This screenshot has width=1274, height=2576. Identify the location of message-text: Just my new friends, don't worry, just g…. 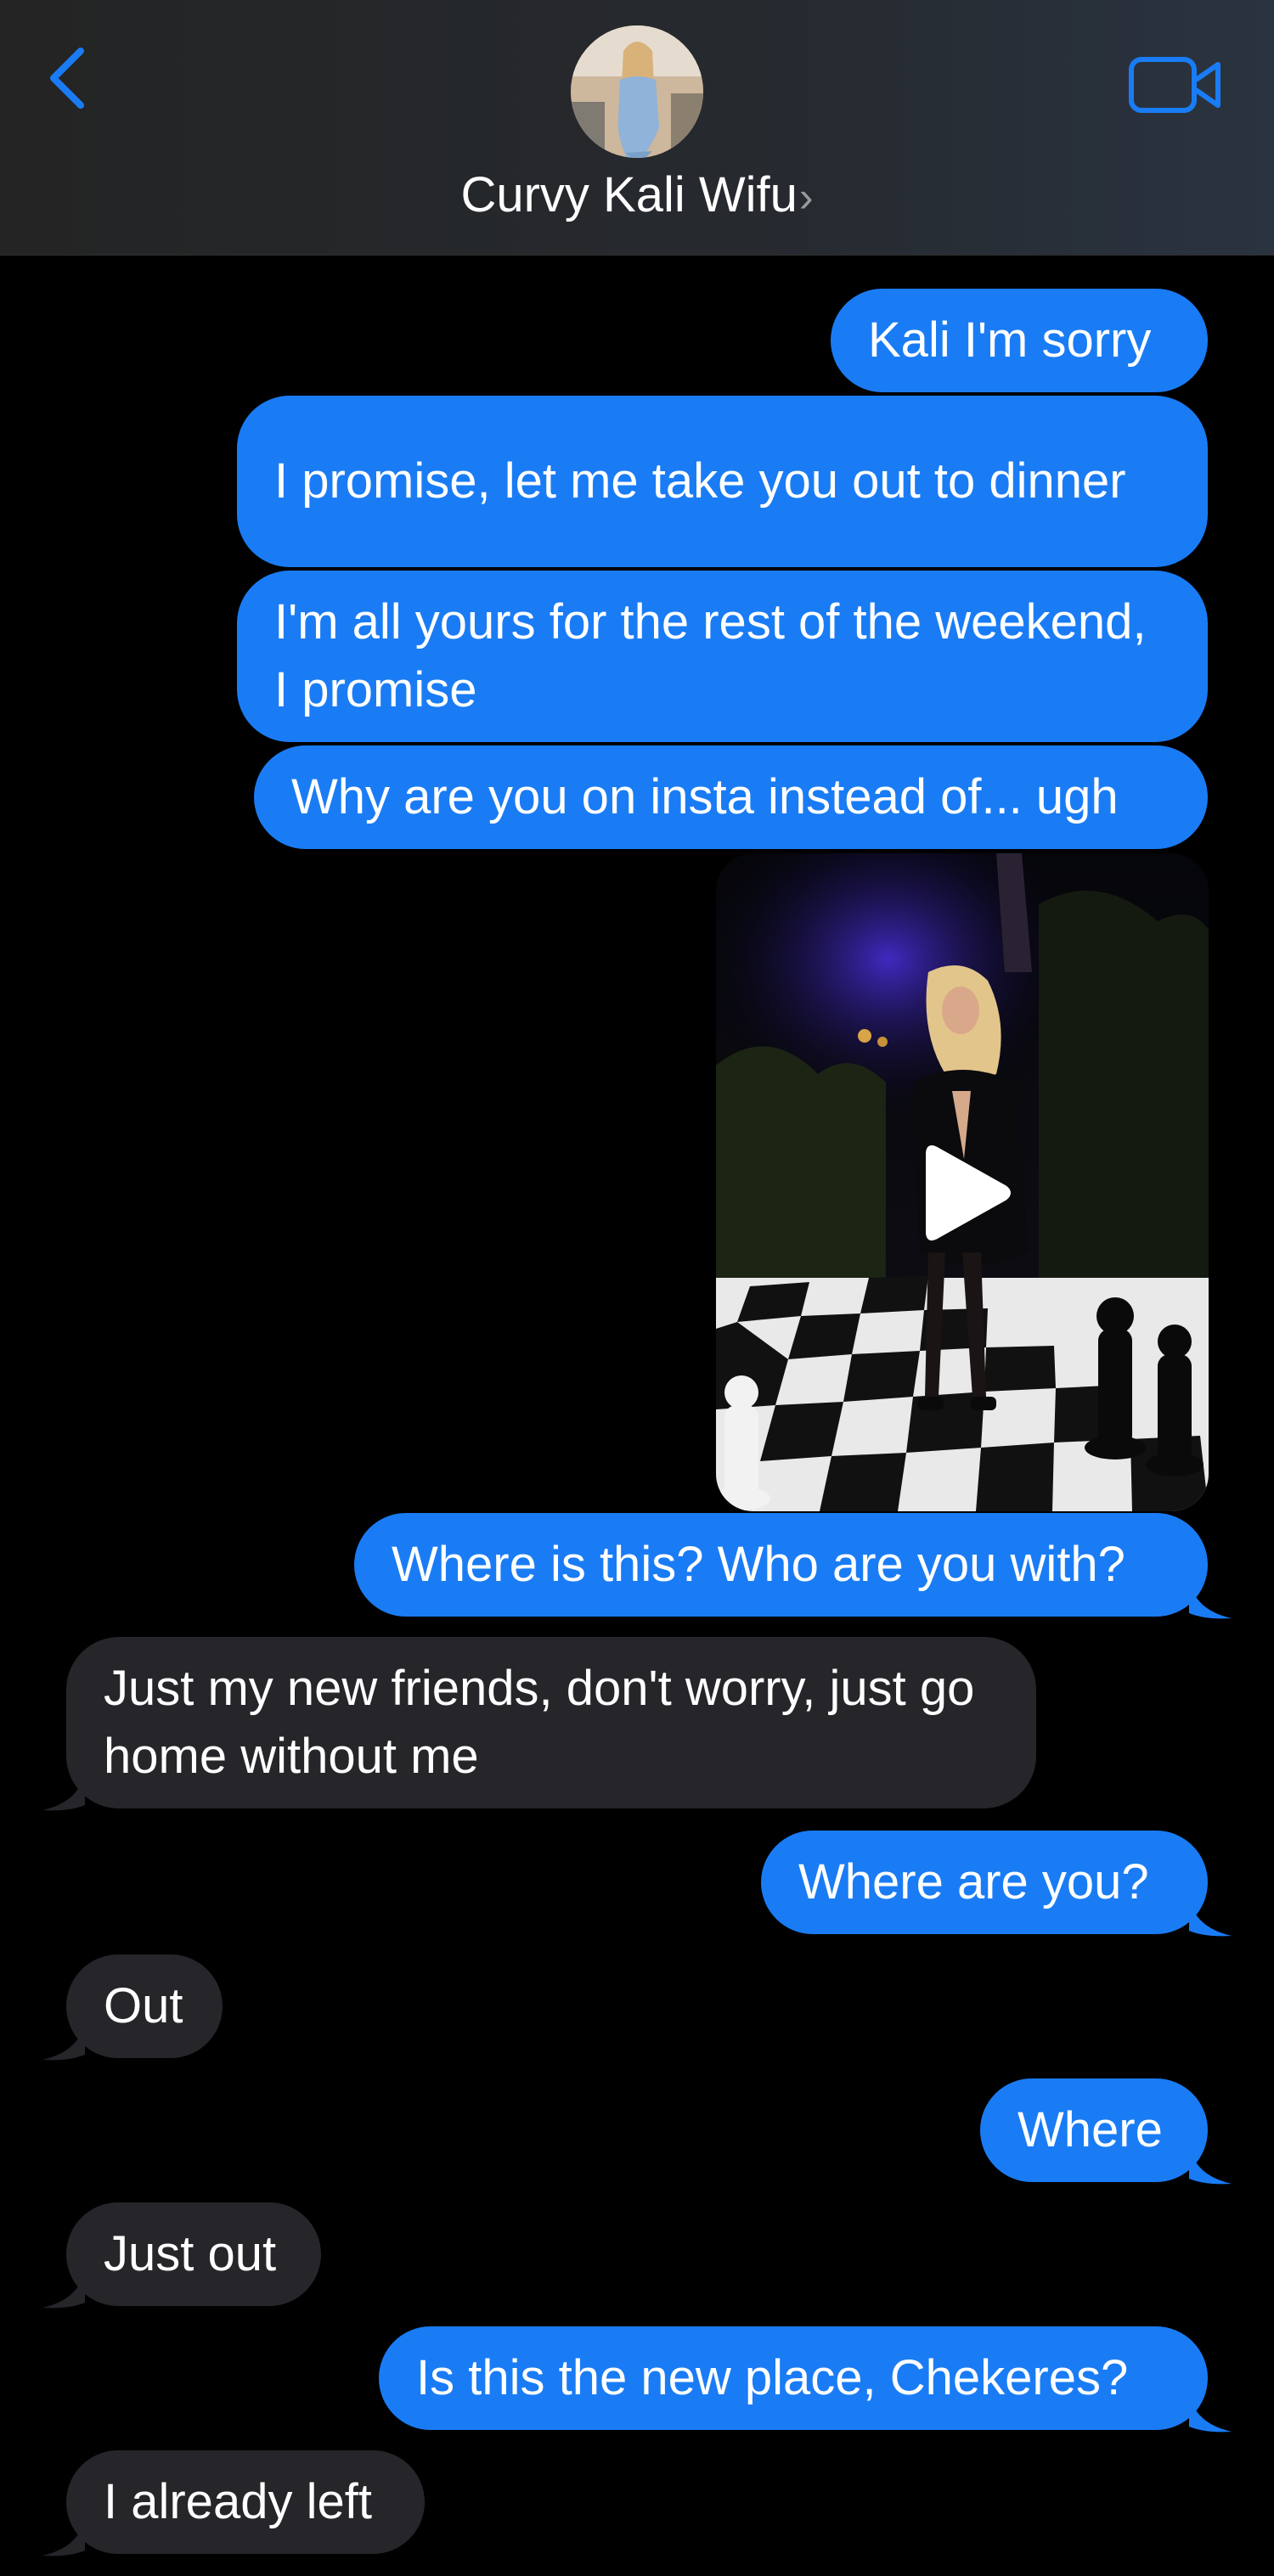
(539, 1722).